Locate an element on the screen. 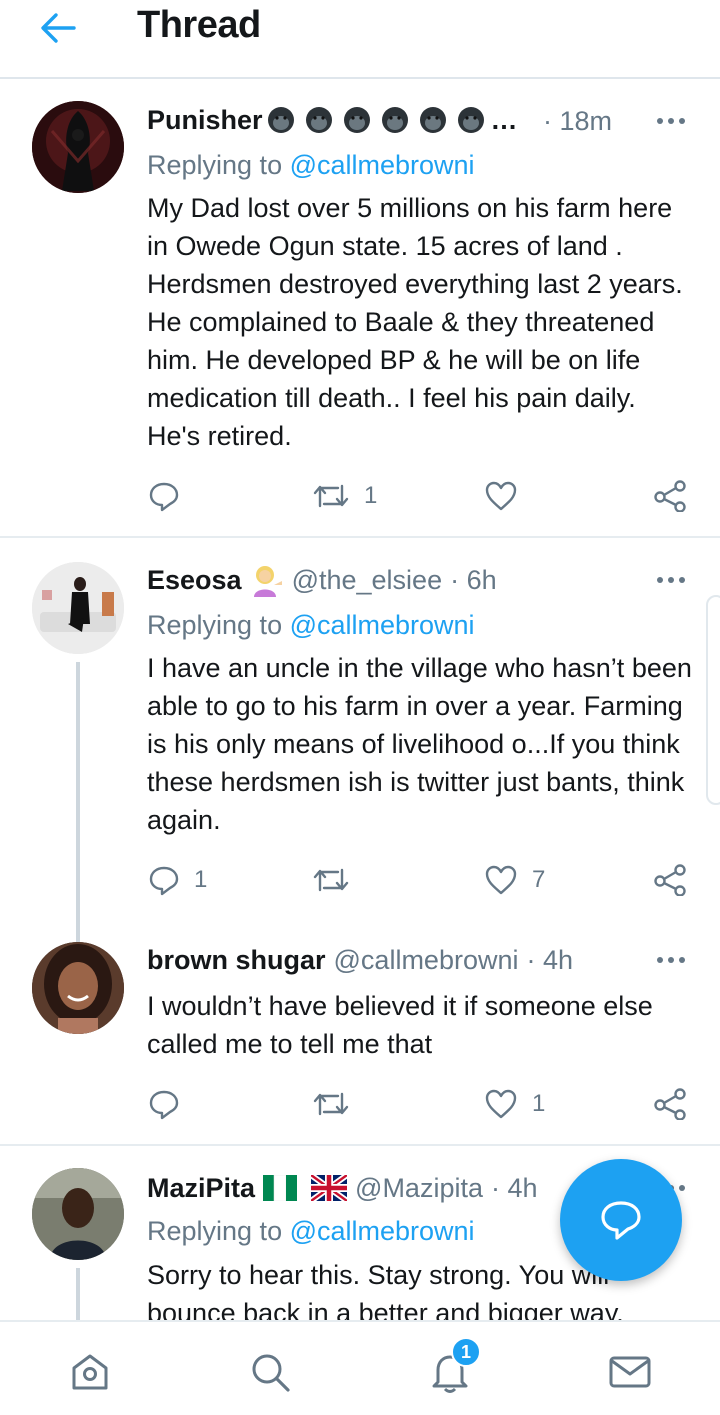  display-name: brown shugar is located at coordinates (236, 960).